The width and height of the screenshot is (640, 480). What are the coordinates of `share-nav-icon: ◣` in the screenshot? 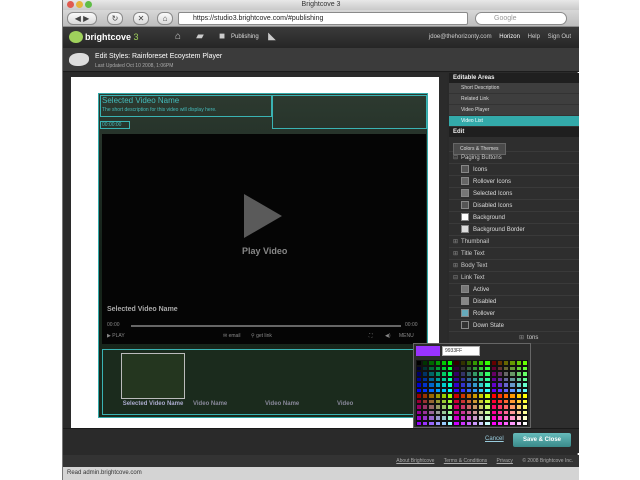 It's located at (272, 37).